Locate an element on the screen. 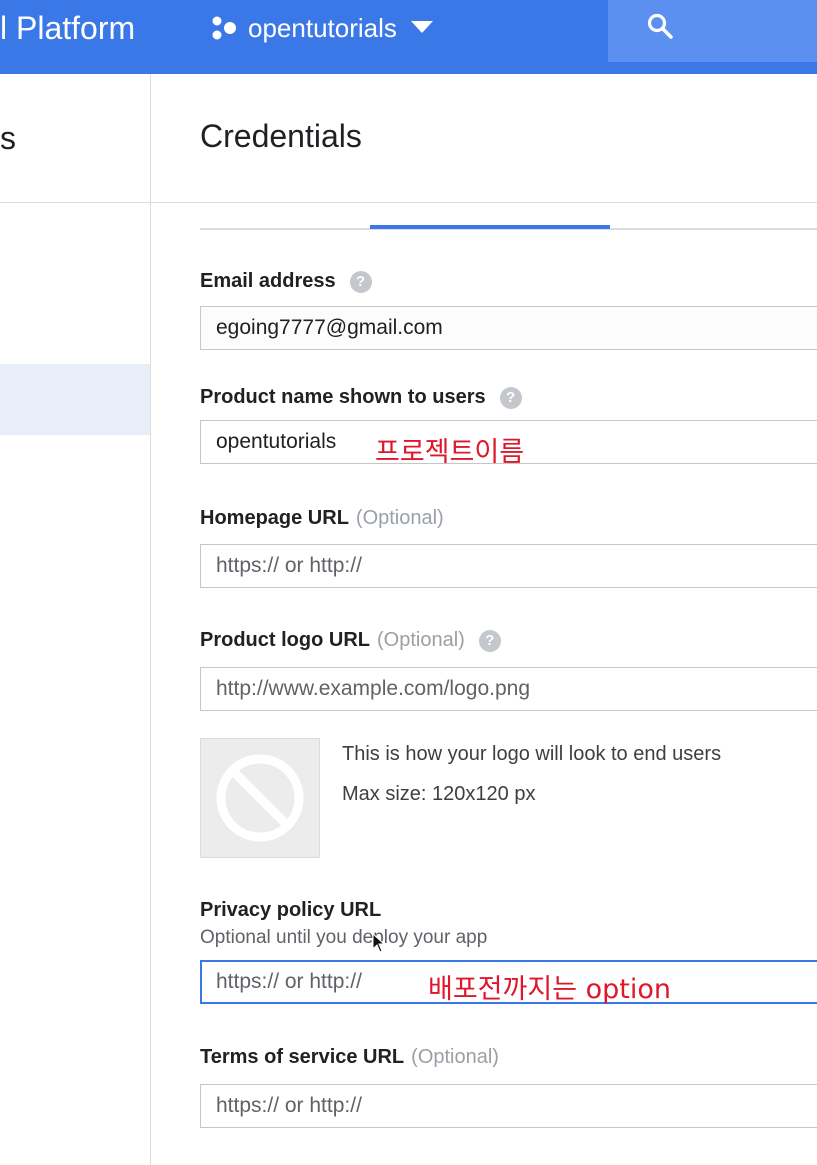 The width and height of the screenshot is (817, 1165). project-selector: opentutorials is located at coordinates (320, 28).